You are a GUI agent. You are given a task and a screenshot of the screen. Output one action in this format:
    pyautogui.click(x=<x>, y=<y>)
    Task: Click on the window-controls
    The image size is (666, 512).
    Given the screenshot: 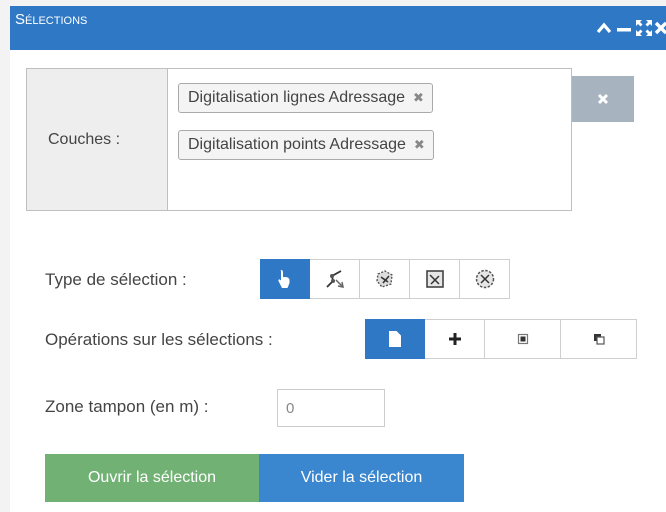 What is the action you would take?
    pyautogui.click(x=630, y=28)
    